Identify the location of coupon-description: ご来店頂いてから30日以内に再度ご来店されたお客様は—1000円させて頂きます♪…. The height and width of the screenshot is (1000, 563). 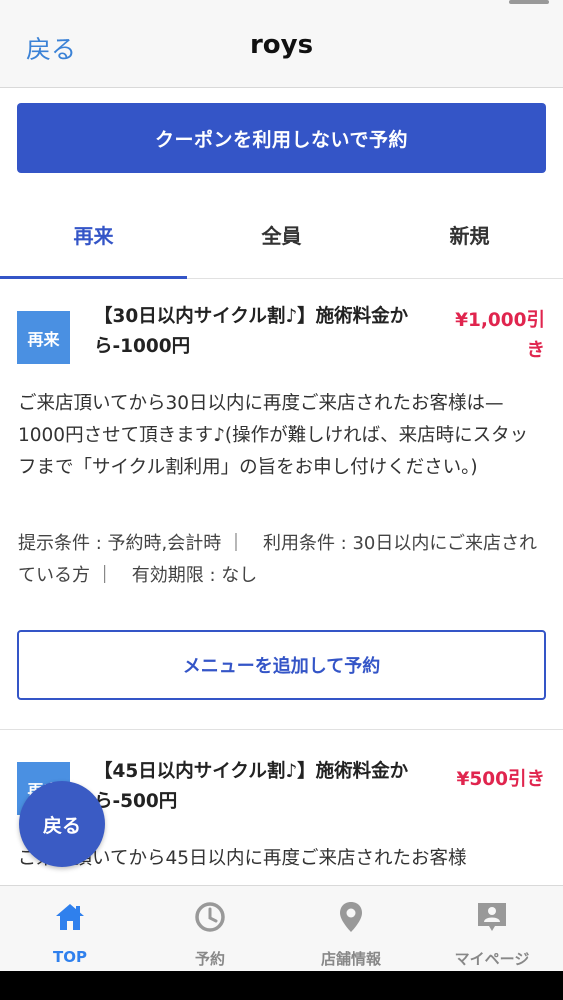
(273, 435).